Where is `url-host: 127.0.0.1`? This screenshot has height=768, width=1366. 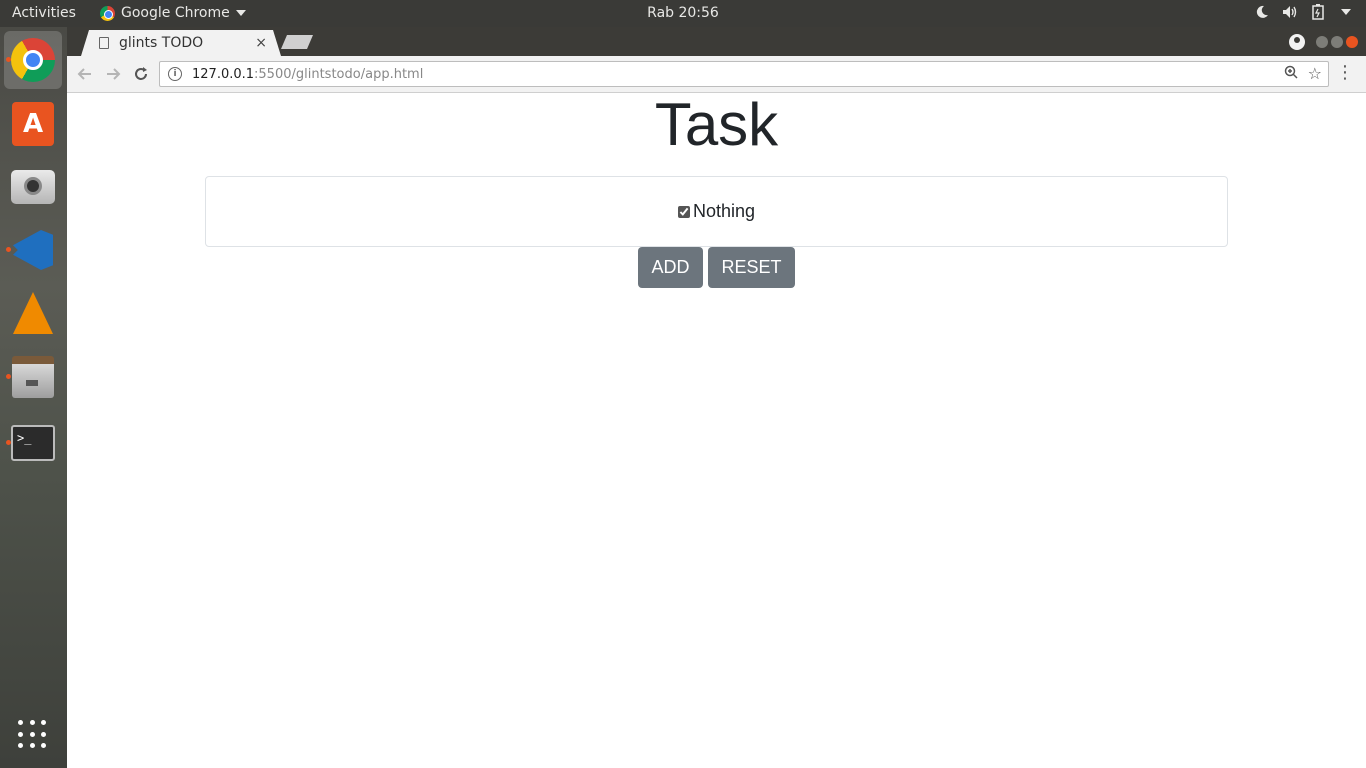
url-host: 127.0.0.1 is located at coordinates (223, 74).